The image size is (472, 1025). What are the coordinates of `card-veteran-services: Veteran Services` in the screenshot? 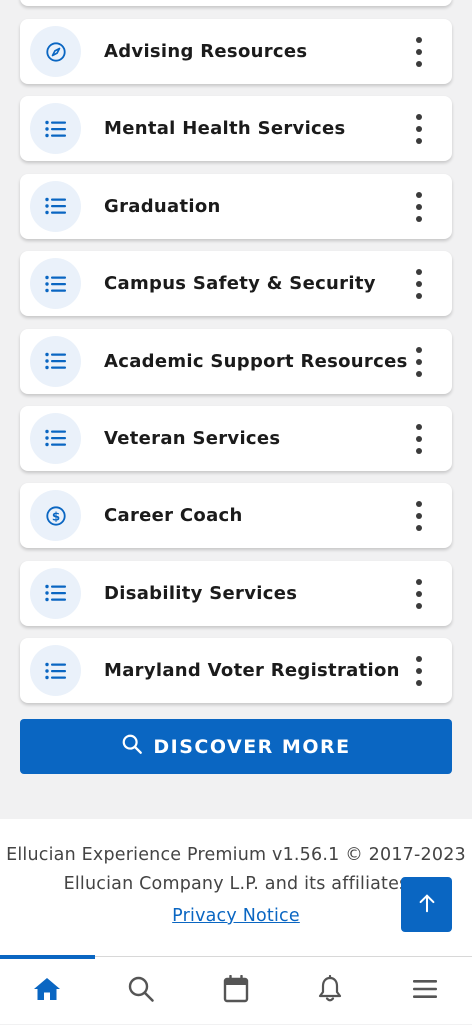 It's located at (236, 438).